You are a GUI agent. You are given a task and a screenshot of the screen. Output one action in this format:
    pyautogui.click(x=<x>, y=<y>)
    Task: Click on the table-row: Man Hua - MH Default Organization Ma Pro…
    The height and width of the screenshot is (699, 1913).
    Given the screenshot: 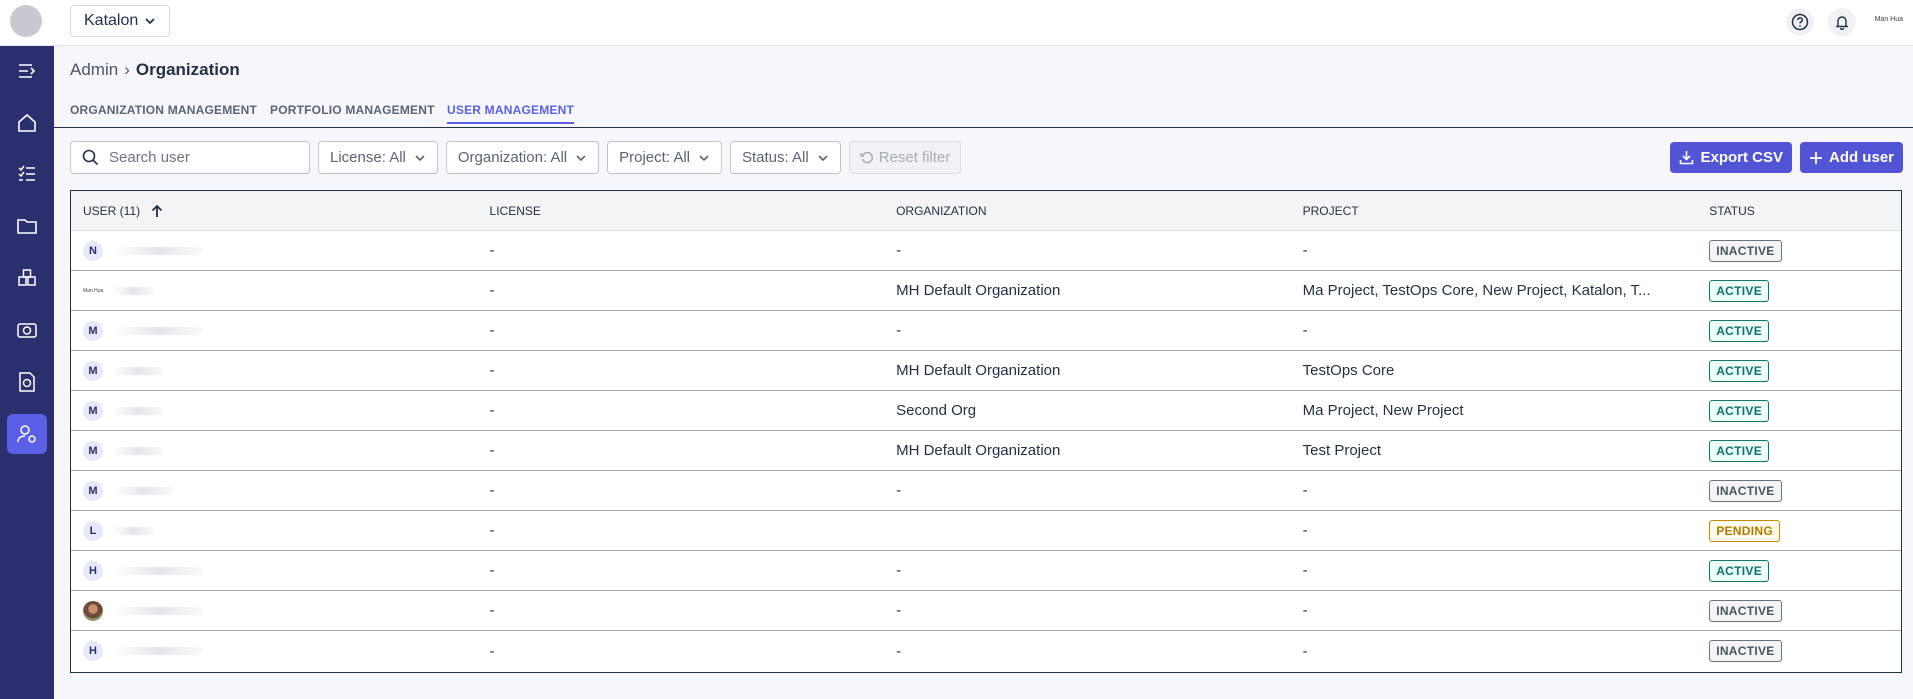 What is the action you would take?
    pyautogui.click(x=986, y=291)
    